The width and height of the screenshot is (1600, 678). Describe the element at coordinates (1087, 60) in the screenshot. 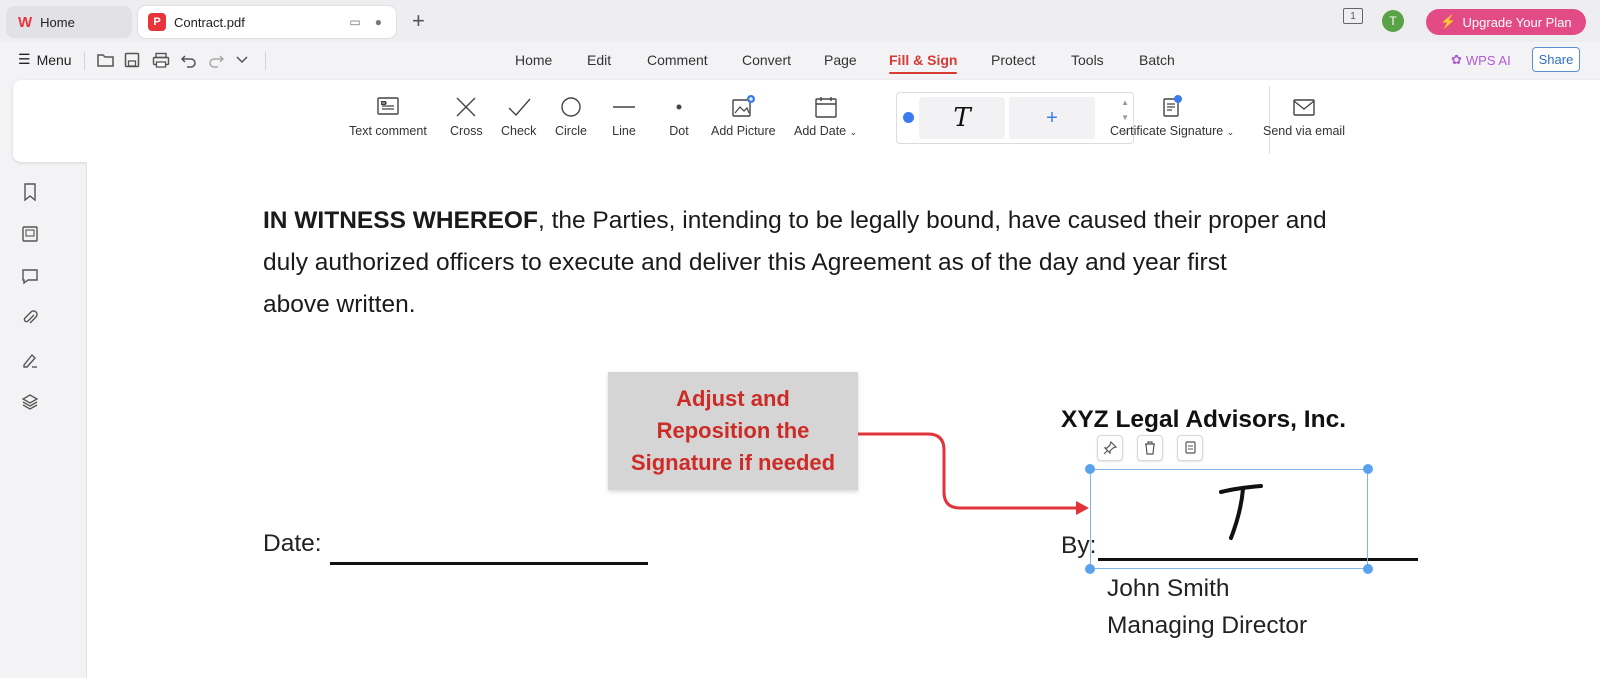

I see `tab-tools: Tools` at that location.